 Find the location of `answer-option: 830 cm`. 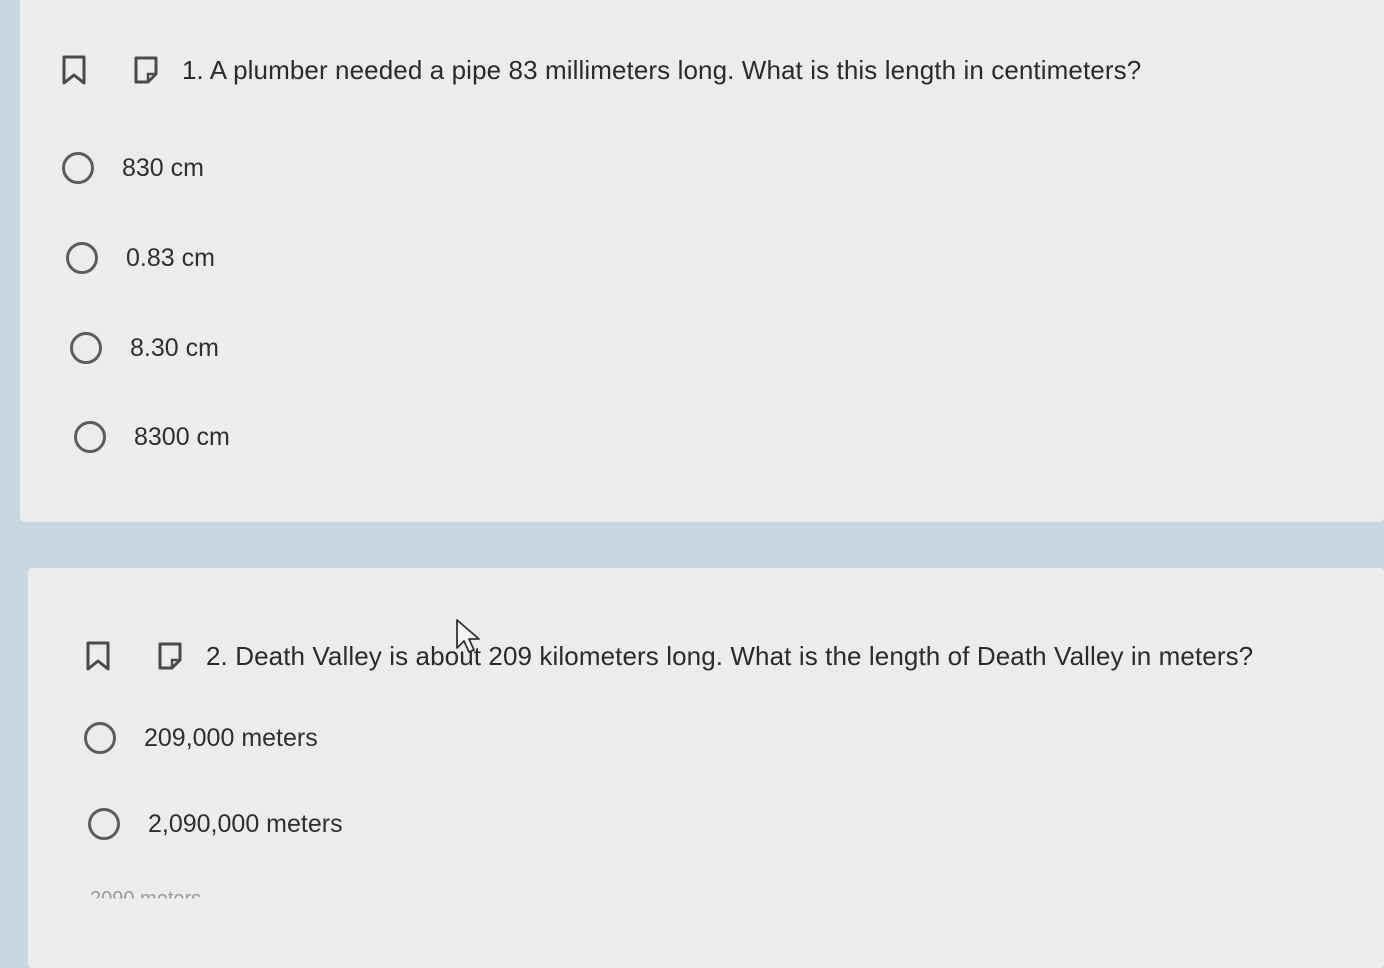

answer-option: 830 cm is located at coordinates (133, 168).